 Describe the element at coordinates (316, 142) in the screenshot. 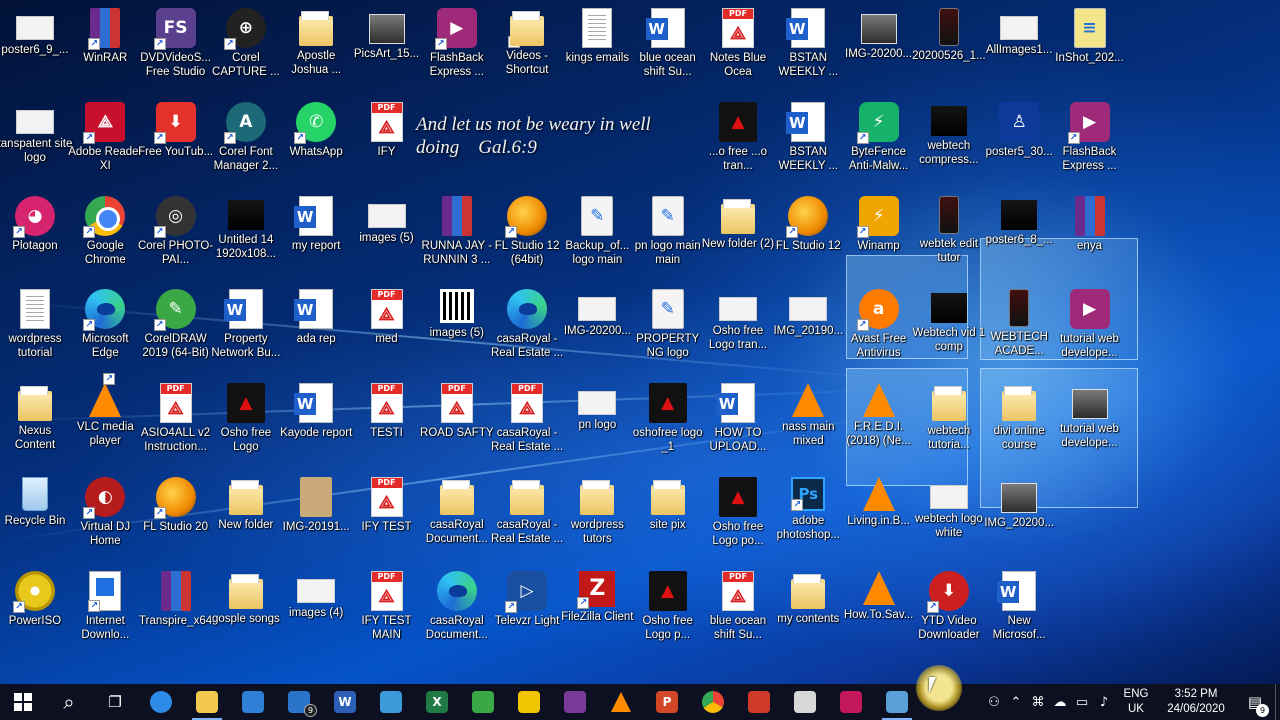

I see `desktop-icon: ✆ ↗ WhatsApp` at that location.